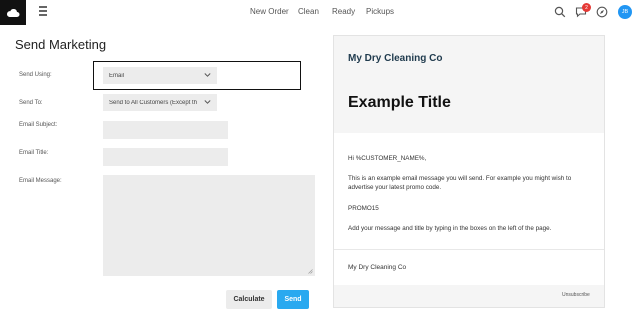  What do you see at coordinates (43, 12) in the screenshot?
I see `hamburger-menu-icon` at bounding box center [43, 12].